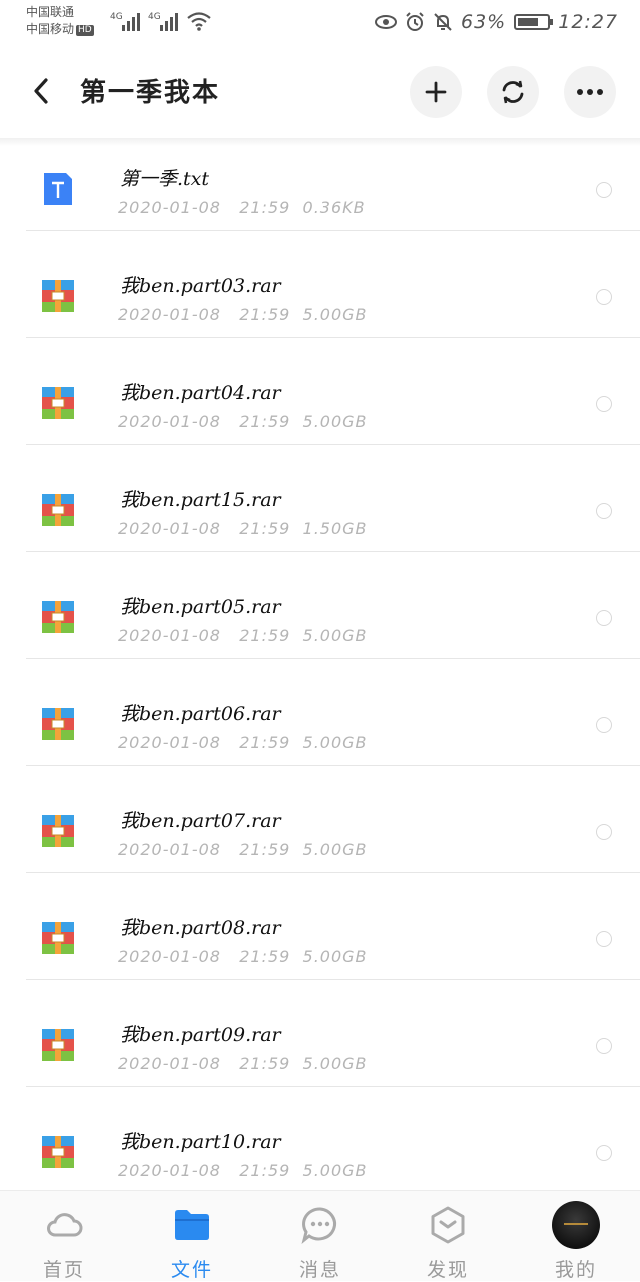 The width and height of the screenshot is (640, 1282). Describe the element at coordinates (85, 30) in the screenshot. I see `hd-badge: HD` at that location.